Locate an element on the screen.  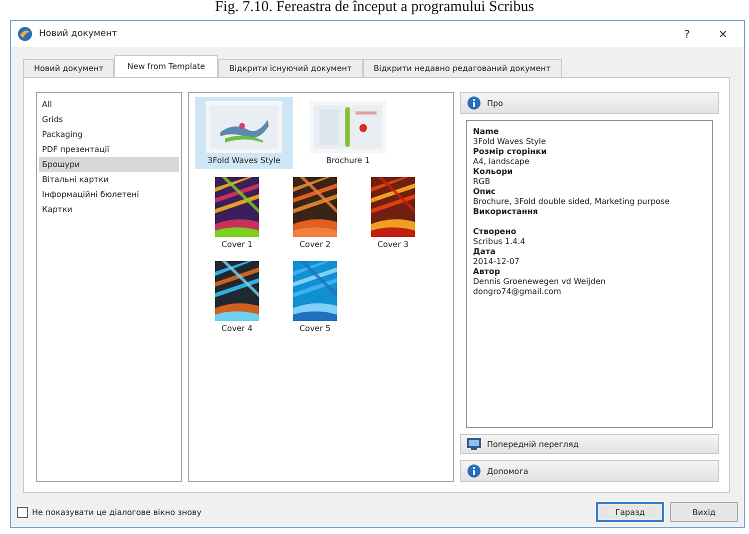
detail-value: Dennis Groenewegen vd Weijden is located at coordinates (540, 282).